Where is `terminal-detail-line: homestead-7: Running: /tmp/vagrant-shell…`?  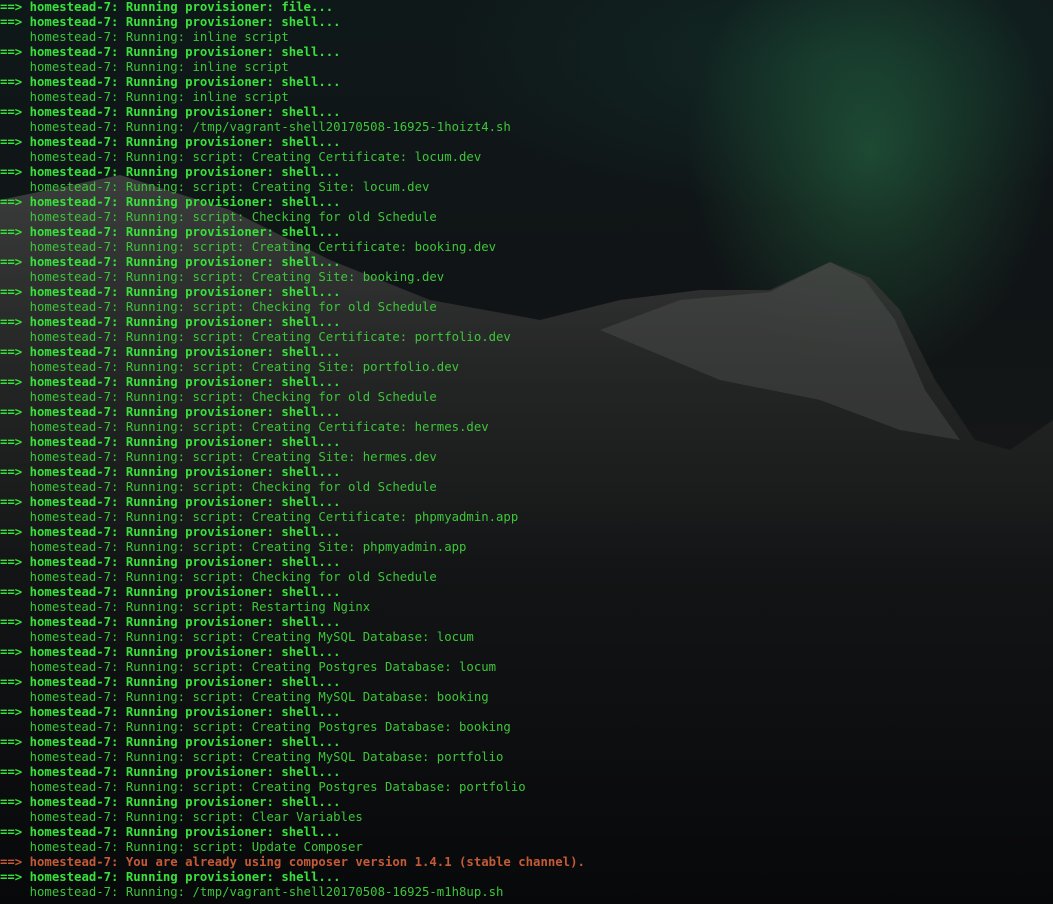 terminal-detail-line: homestead-7: Running: /tmp/vagrant-shell… is located at coordinates (292, 892).